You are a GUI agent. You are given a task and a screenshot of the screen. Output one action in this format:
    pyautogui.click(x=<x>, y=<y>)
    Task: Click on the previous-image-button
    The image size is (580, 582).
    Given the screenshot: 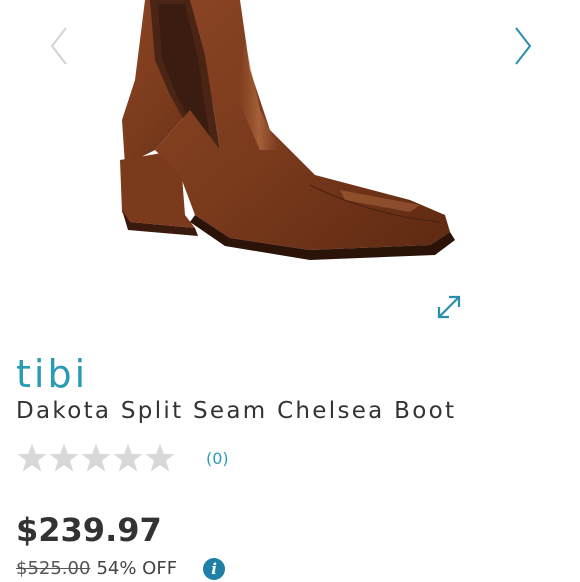 What is the action you would take?
    pyautogui.click(x=59, y=46)
    